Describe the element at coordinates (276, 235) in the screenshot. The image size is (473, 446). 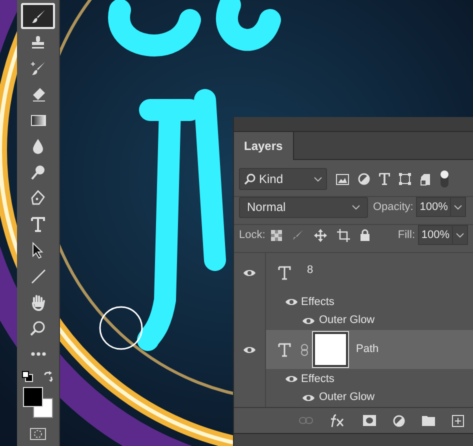
I see `checkerboard-icon` at that location.